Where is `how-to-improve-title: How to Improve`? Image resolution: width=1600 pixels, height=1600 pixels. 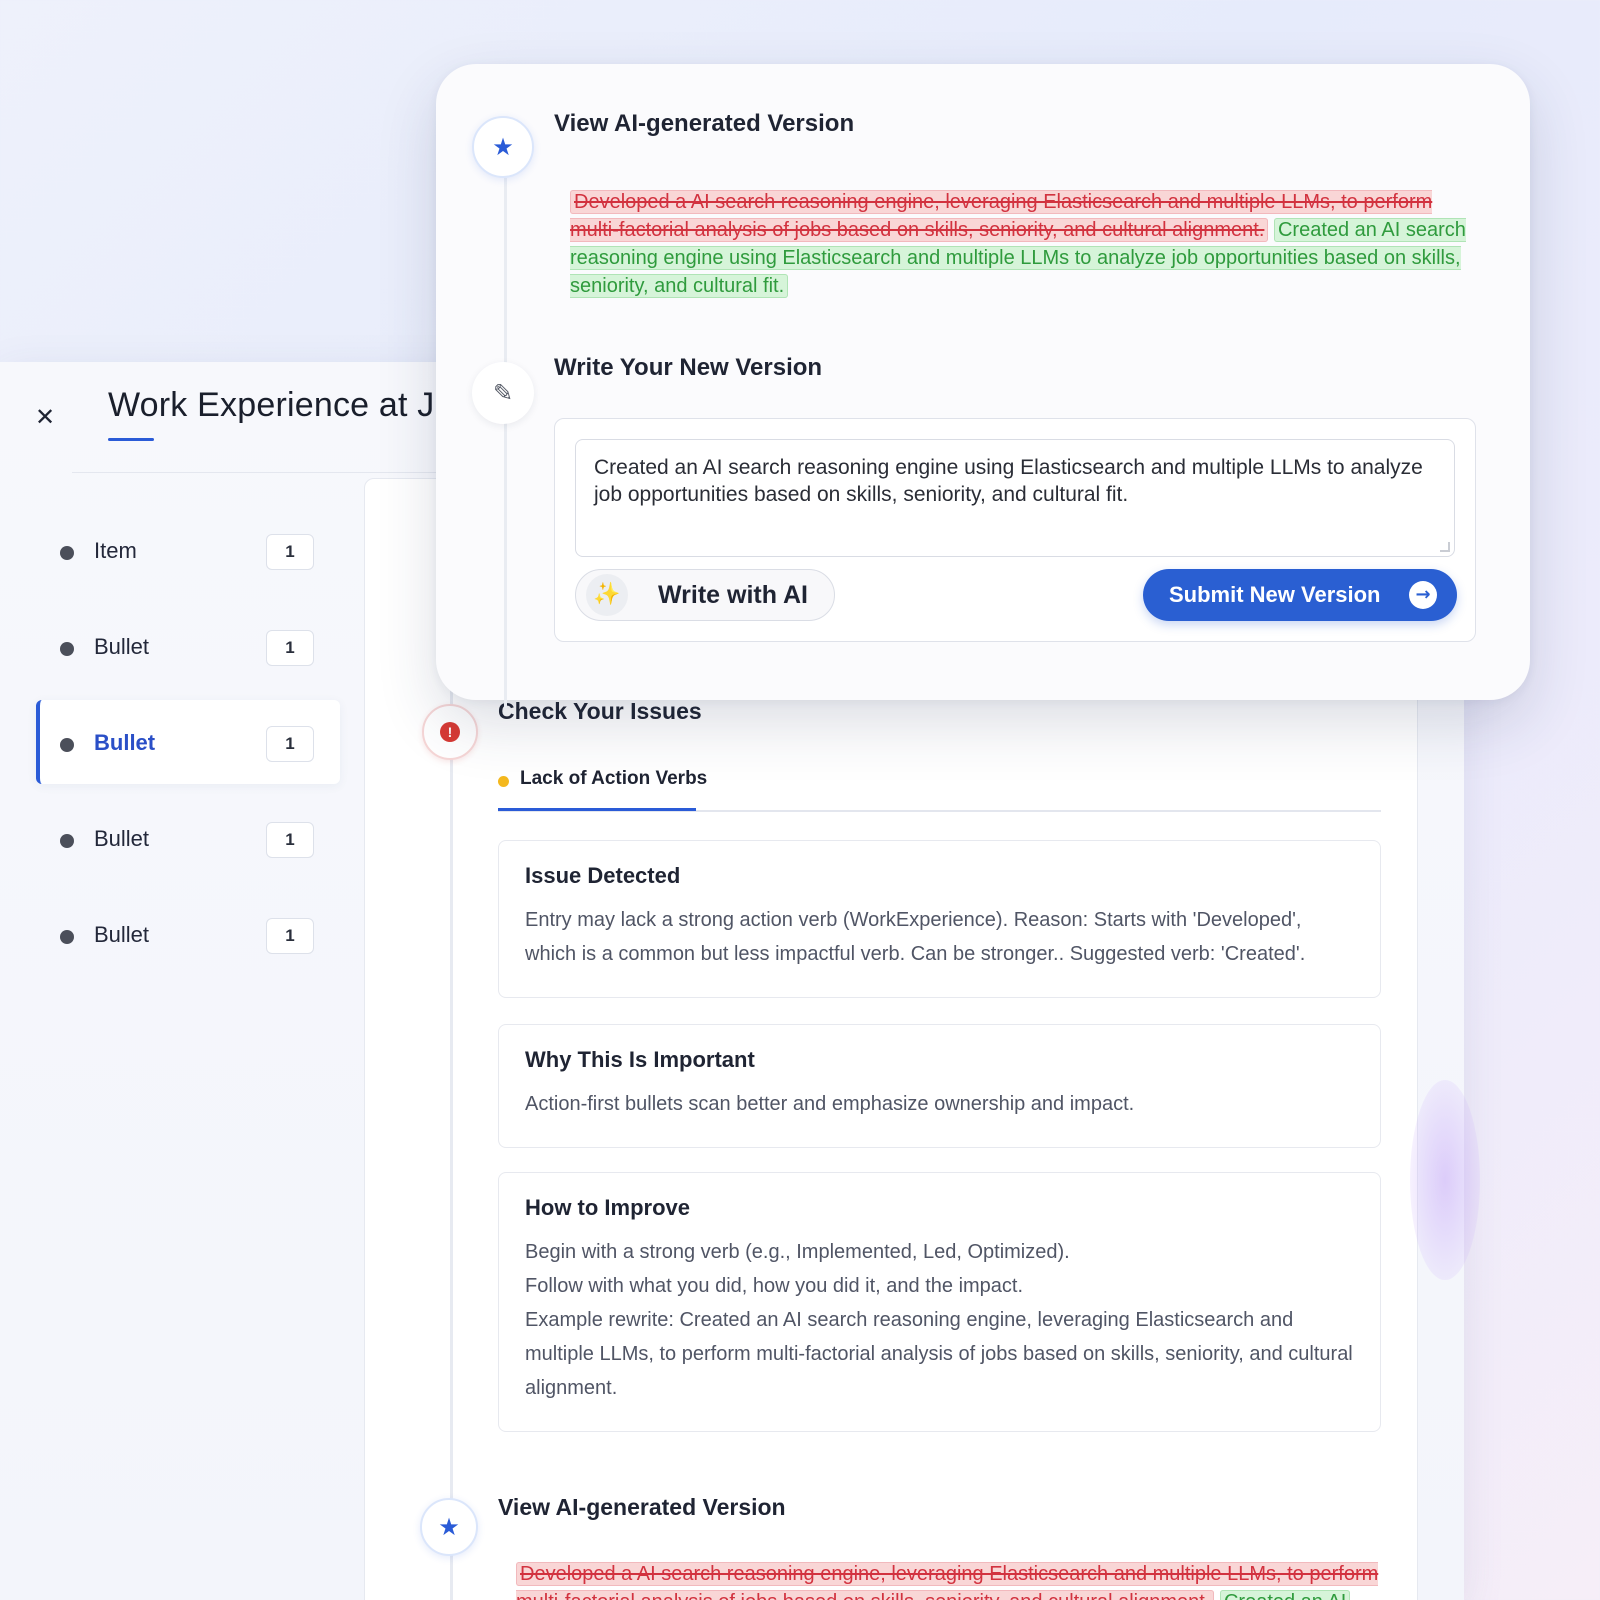 how-to-improve-title: How to Improve is located at coordinates (608, 1207).